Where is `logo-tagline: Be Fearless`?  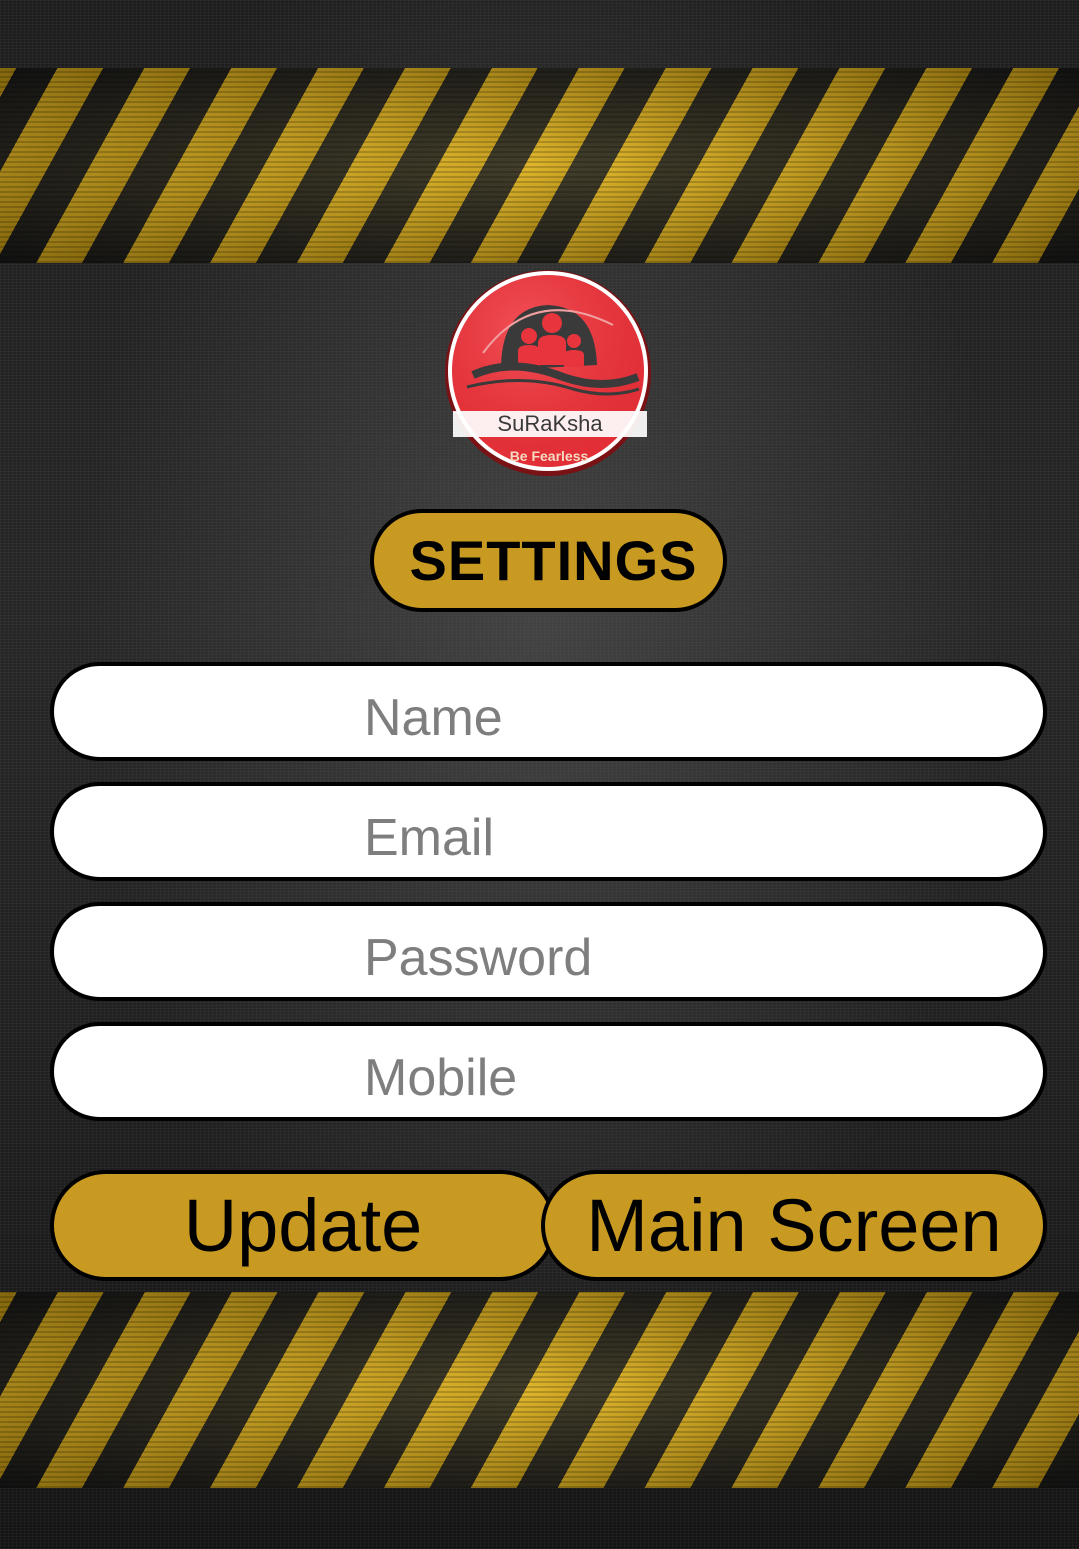
logo-tagline: Be Fearless is located at coordinates (549, 456).